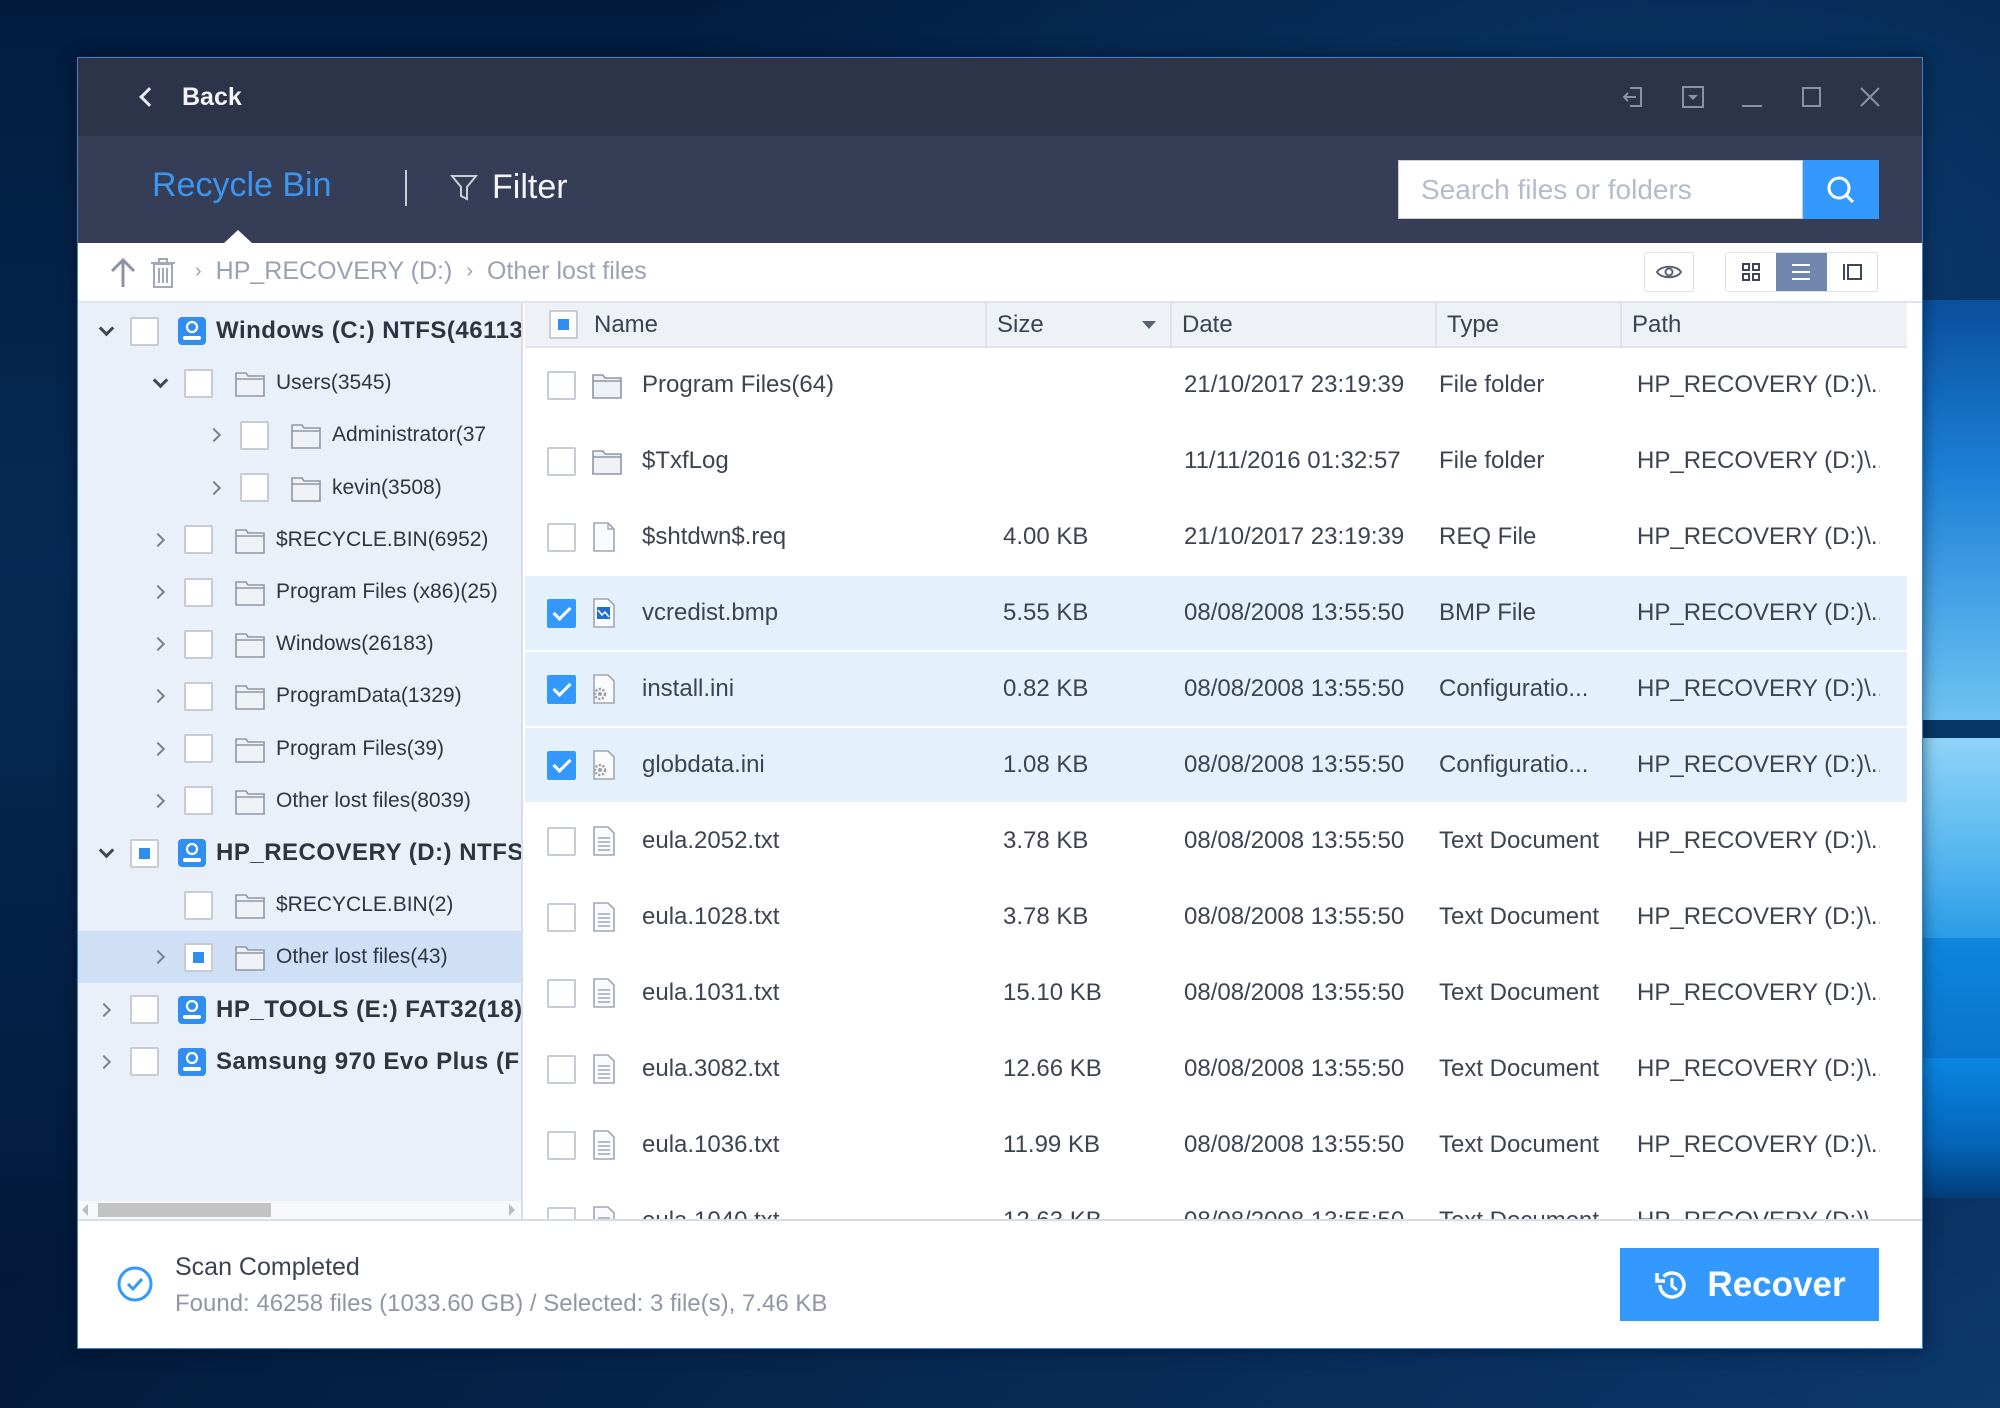  I want to click on filter-button: Filter, so click(509, 187).